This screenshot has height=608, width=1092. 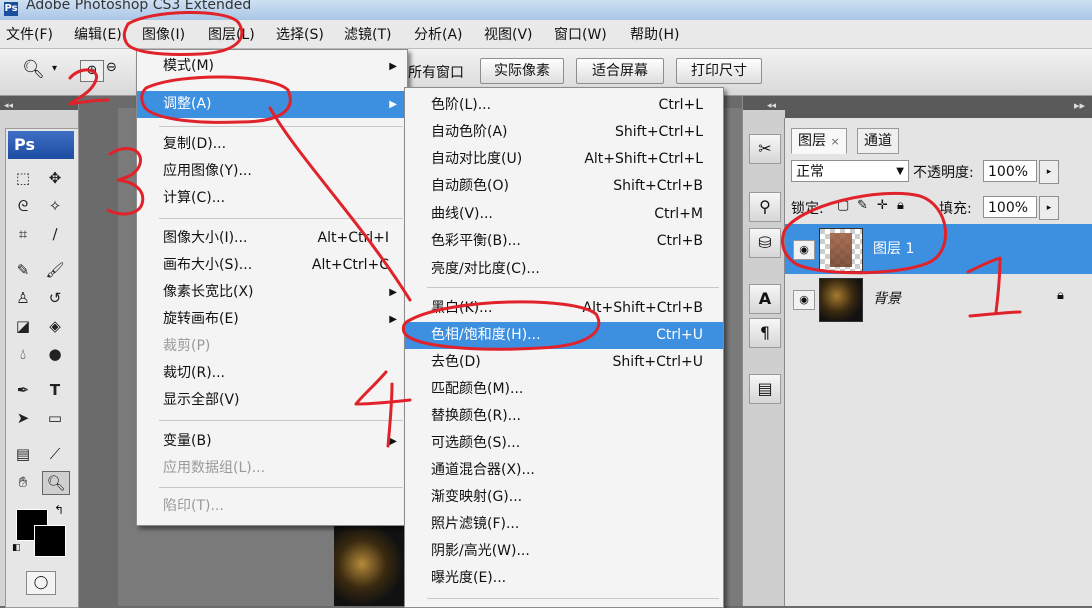 I want to click on layer-name: 背景, so click(x=887, y=298).